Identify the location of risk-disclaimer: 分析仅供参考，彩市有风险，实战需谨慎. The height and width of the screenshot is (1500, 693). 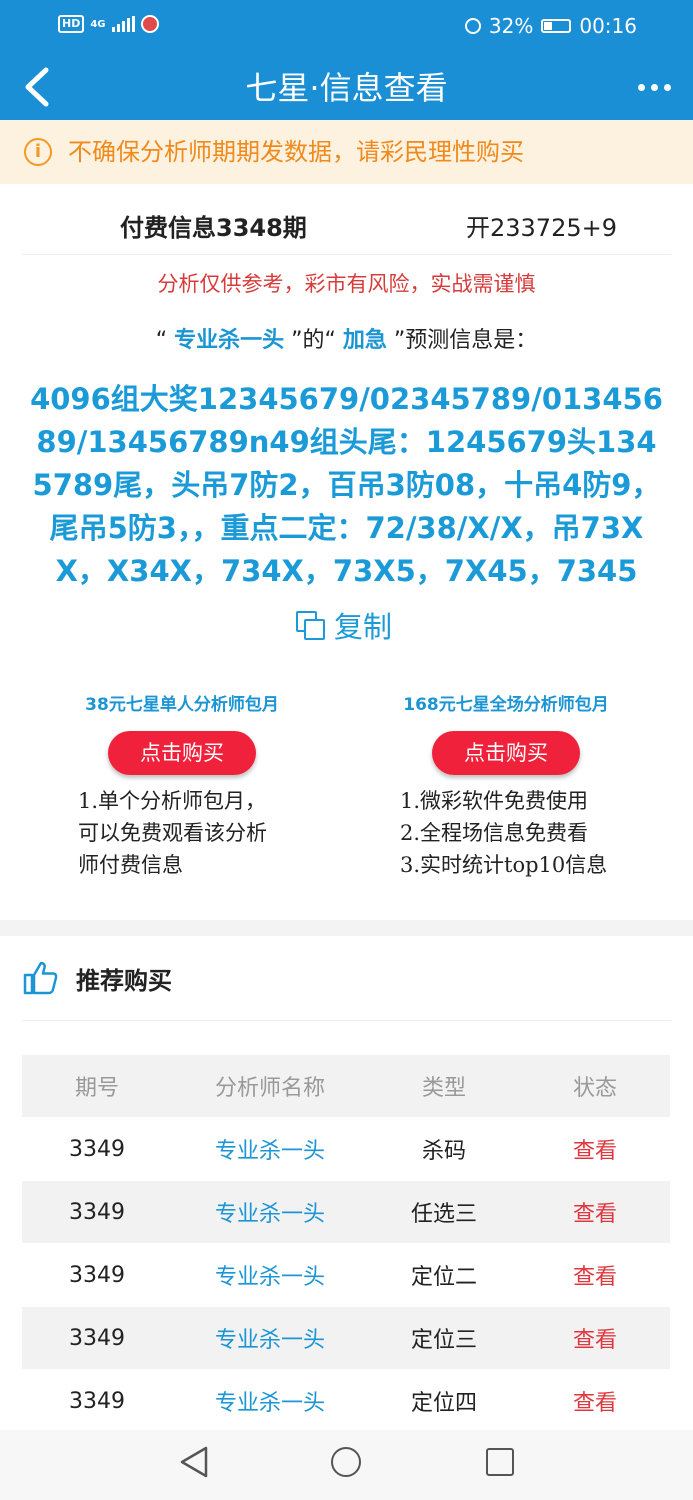
(346, 284).